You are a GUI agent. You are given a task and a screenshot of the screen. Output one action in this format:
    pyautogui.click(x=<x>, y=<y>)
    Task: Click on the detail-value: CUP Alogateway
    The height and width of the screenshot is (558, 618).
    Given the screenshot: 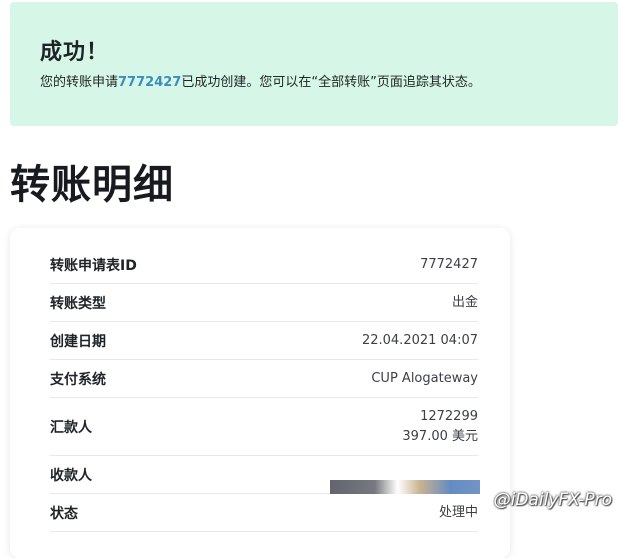 What is the action you would take?
    pyautogui.click(x=424, y=378)
    